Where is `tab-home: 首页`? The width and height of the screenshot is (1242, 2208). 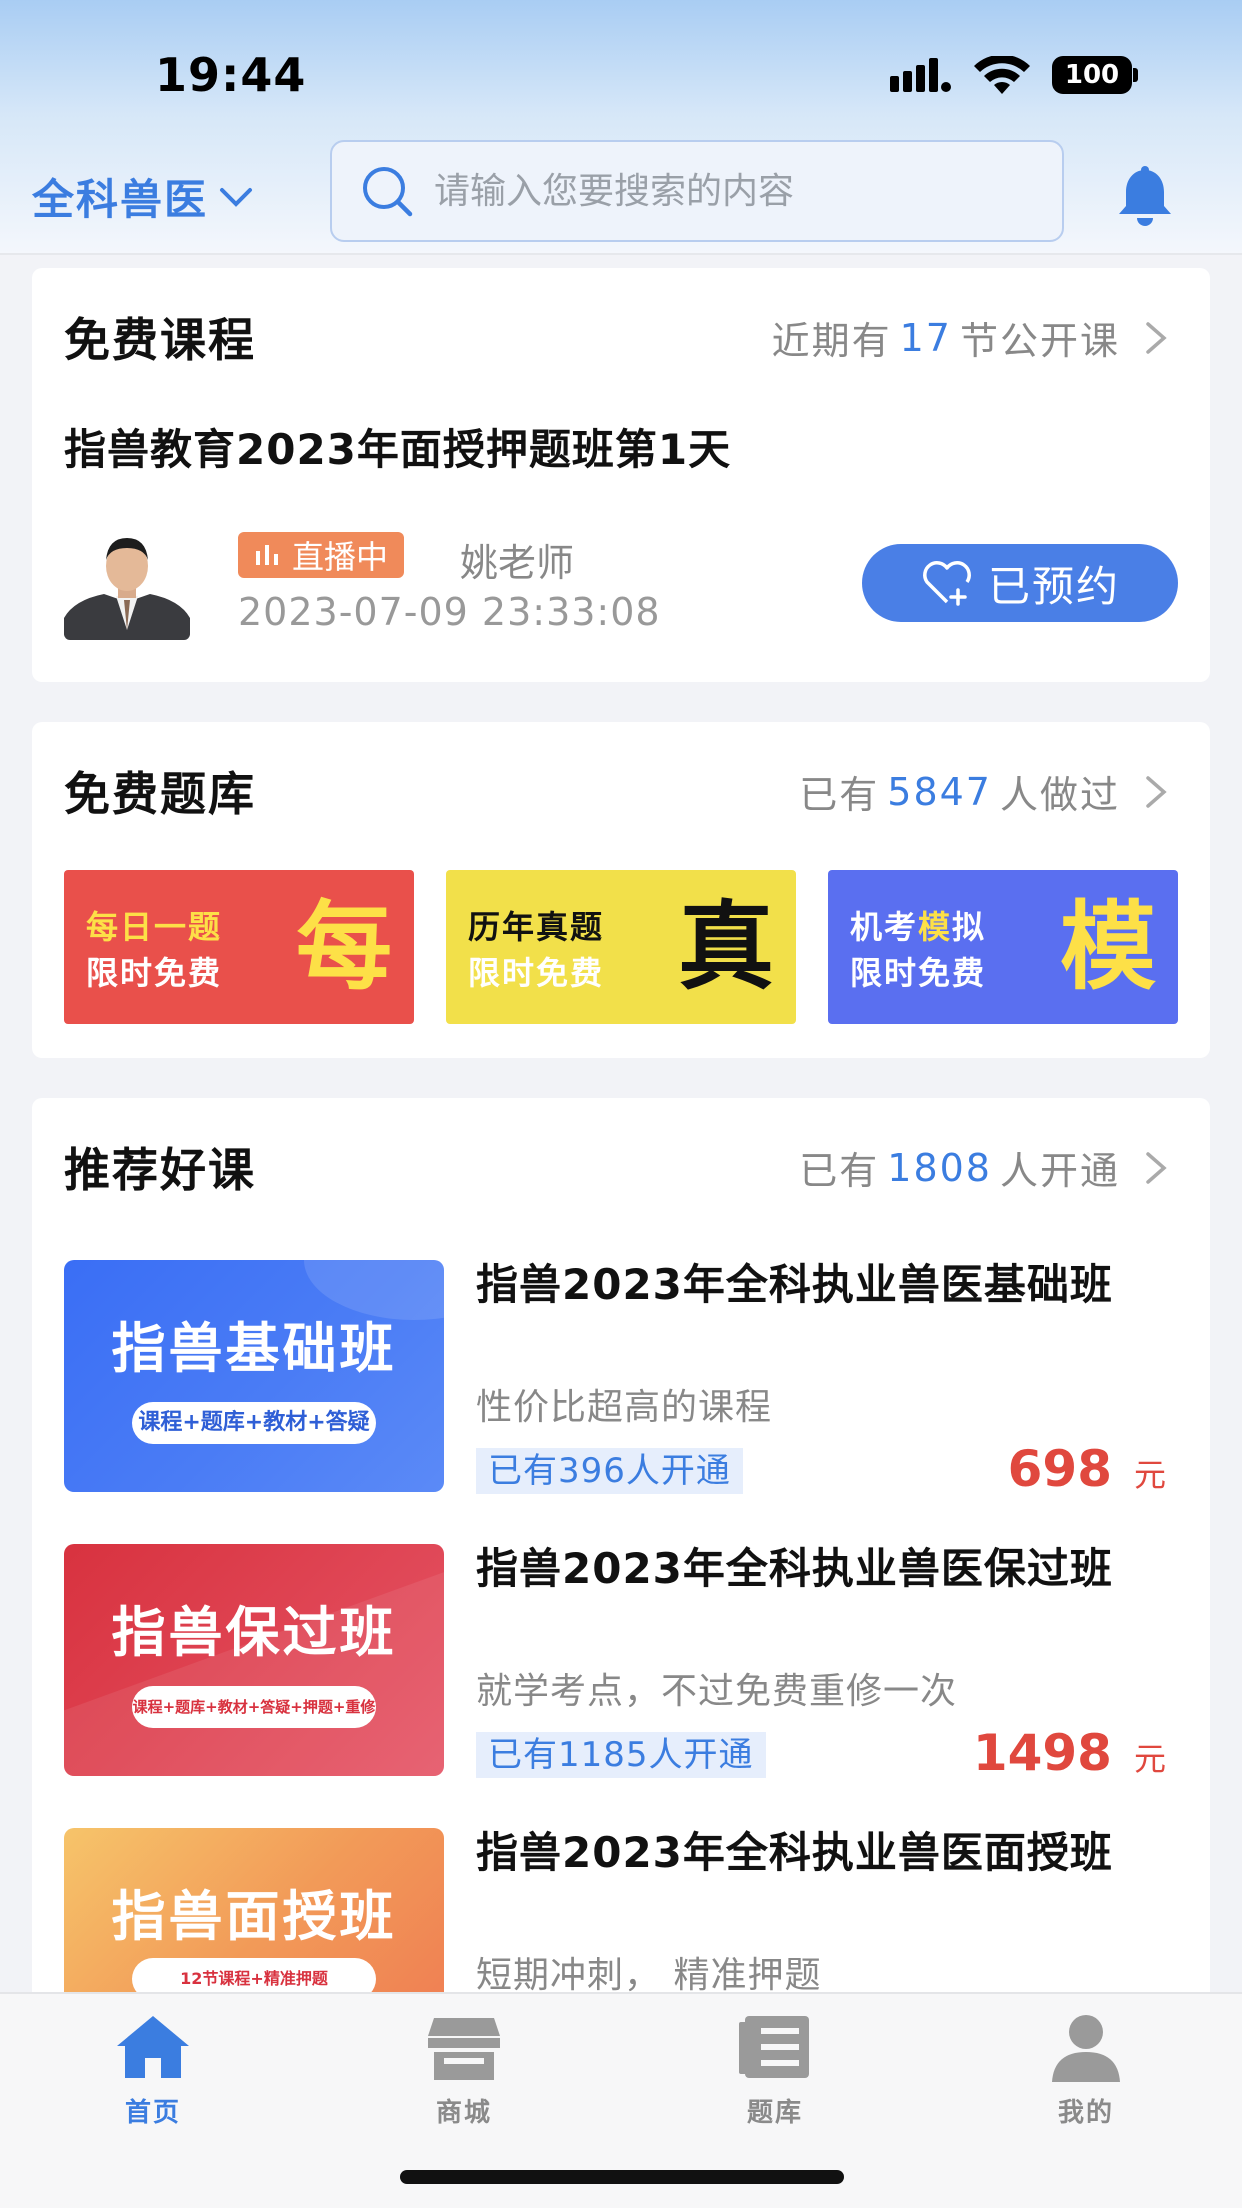
tab-home: 首页 is located at coordinates (153, 2070).